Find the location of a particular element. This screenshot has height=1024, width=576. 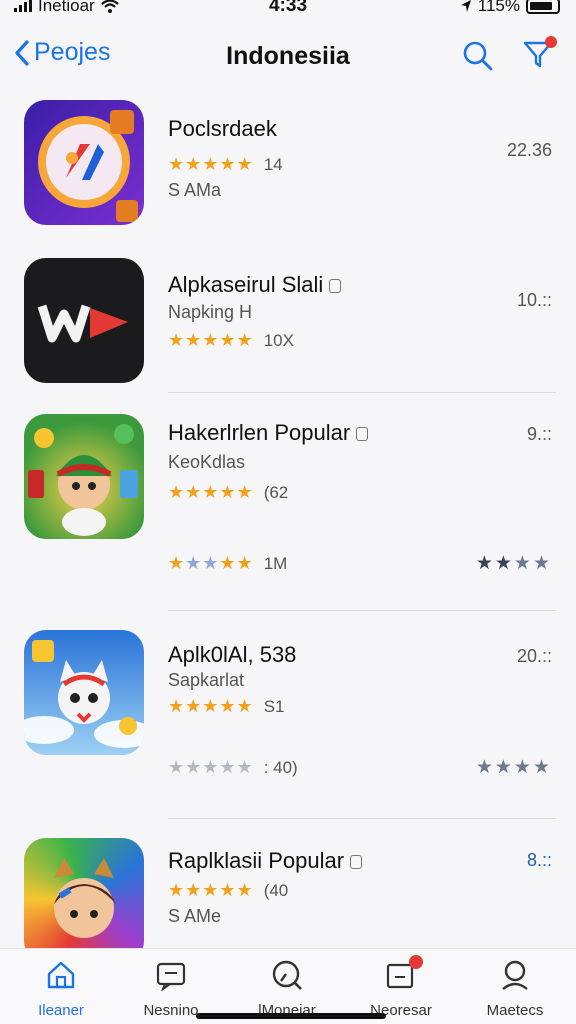

rating-count: (40 is located at coordinates (276, 890).